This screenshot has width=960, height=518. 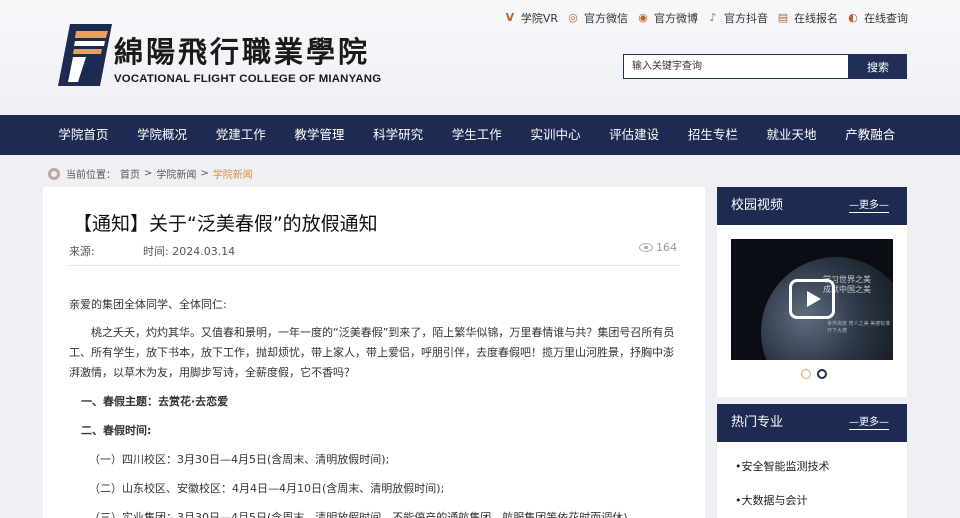 What do you see at coordinates (783, 17) in the screenshot?
I see `register-icon: ▤` at bounding box center [783, 17].